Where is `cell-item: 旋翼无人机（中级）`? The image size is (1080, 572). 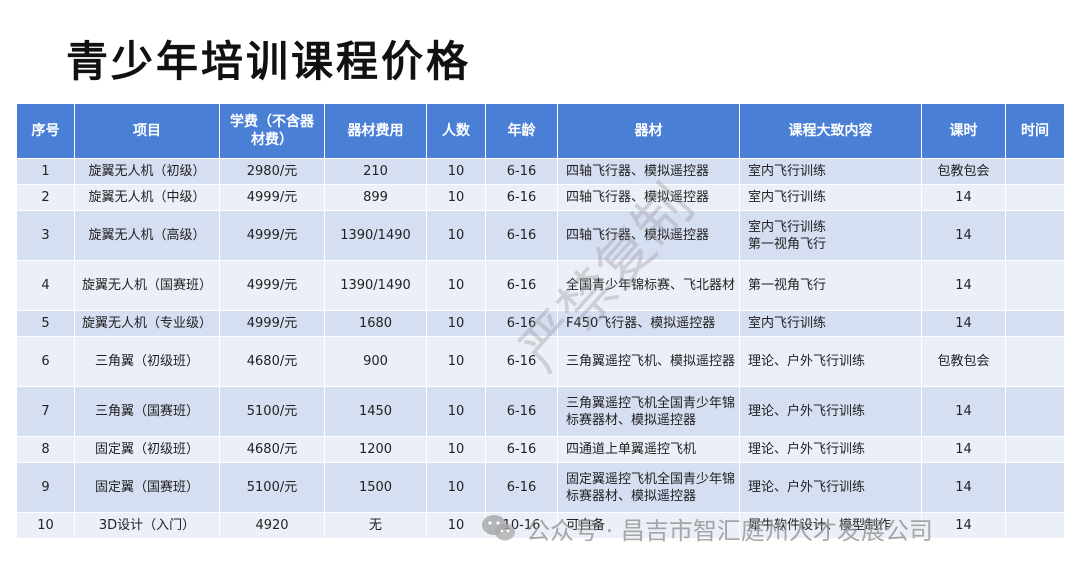
cell-item: 旋翼无人机（中级） is located at coordinates (147, 197).